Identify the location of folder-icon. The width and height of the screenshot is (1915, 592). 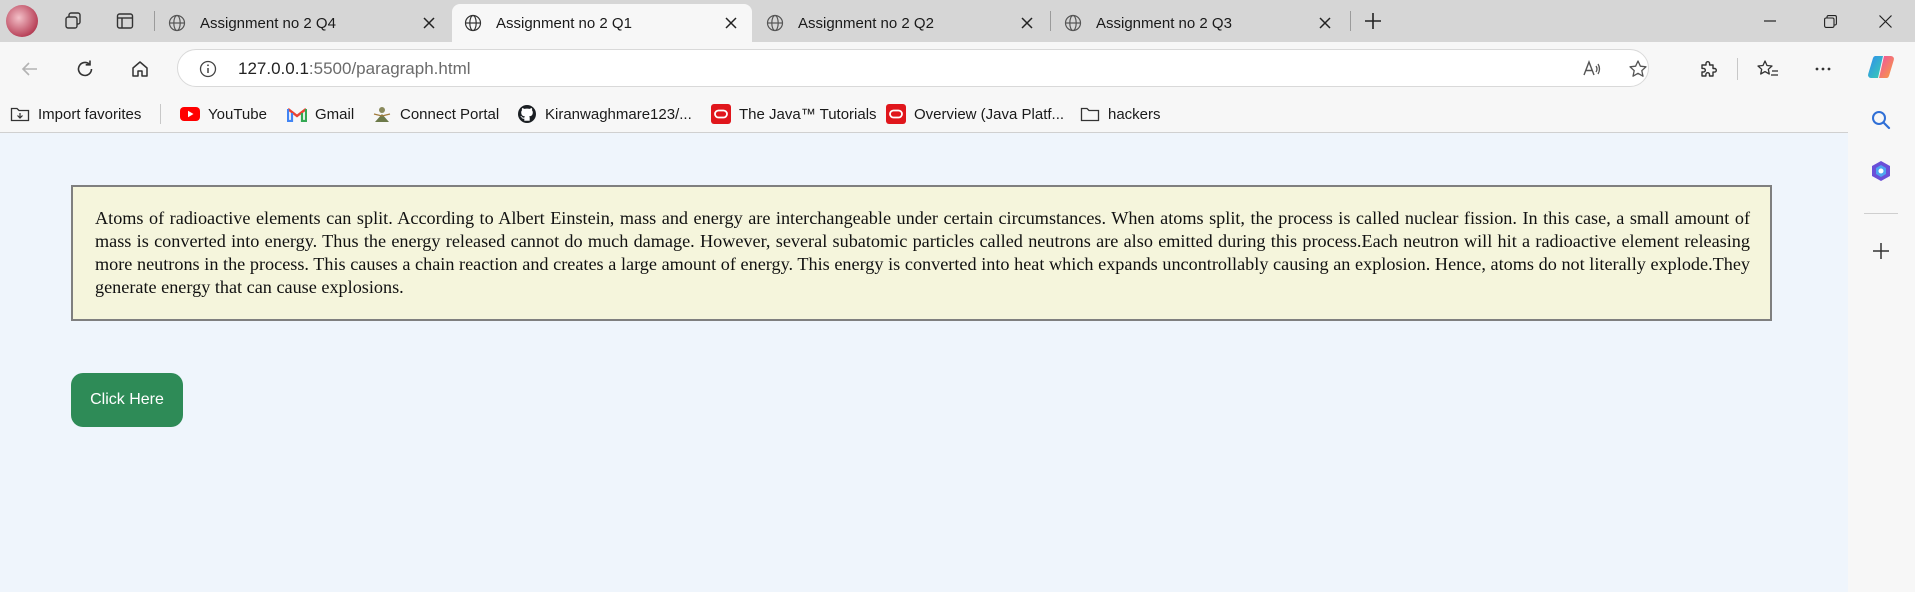
(1090, 114).